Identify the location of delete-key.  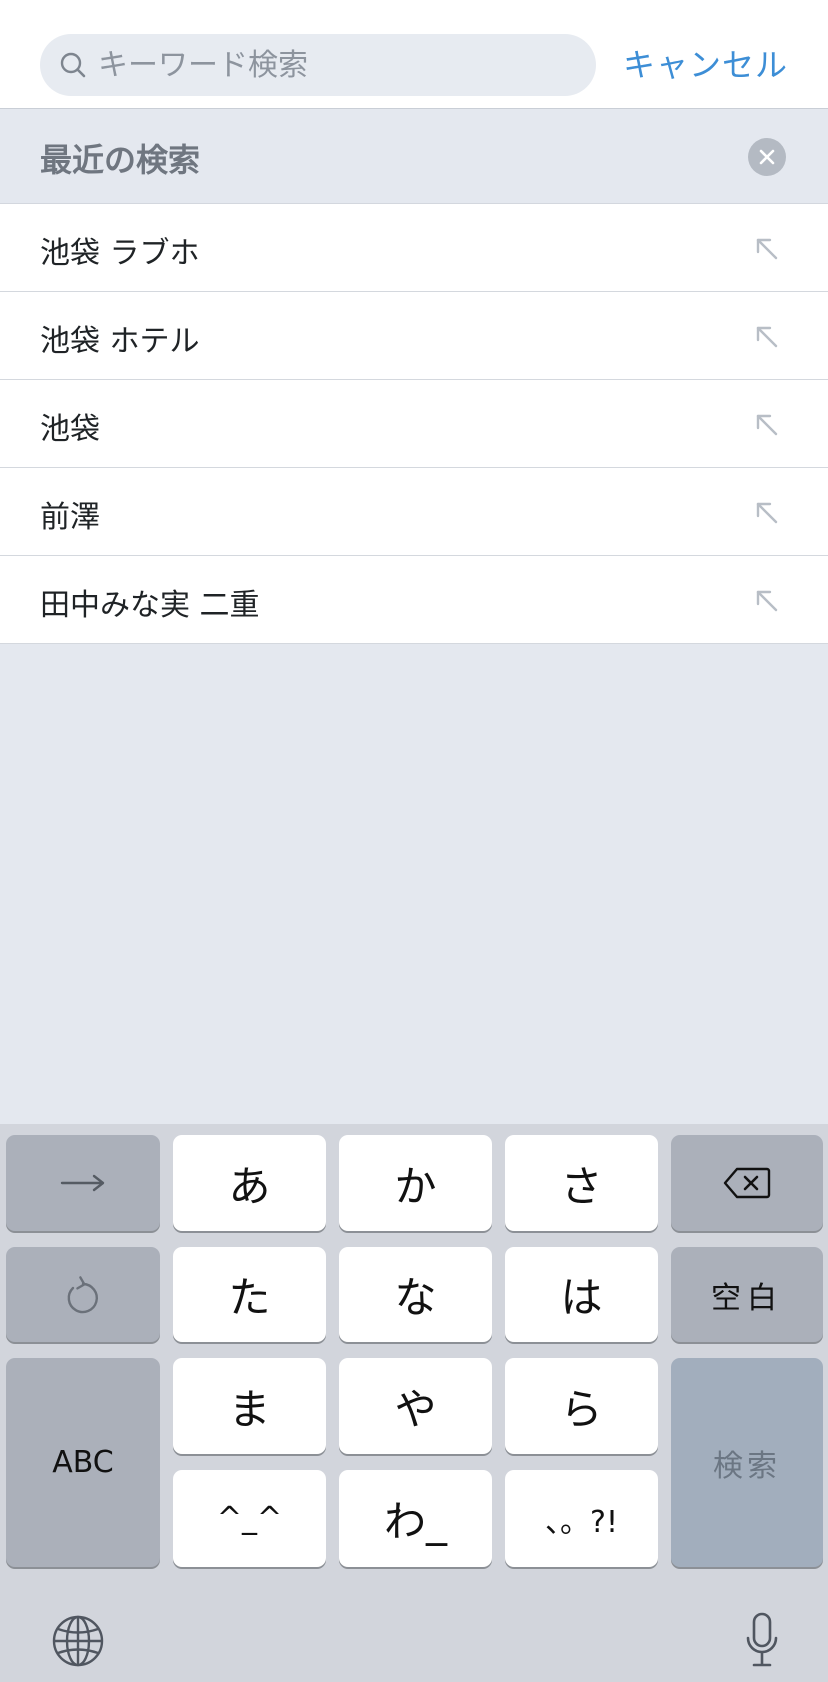
(747, 1183).